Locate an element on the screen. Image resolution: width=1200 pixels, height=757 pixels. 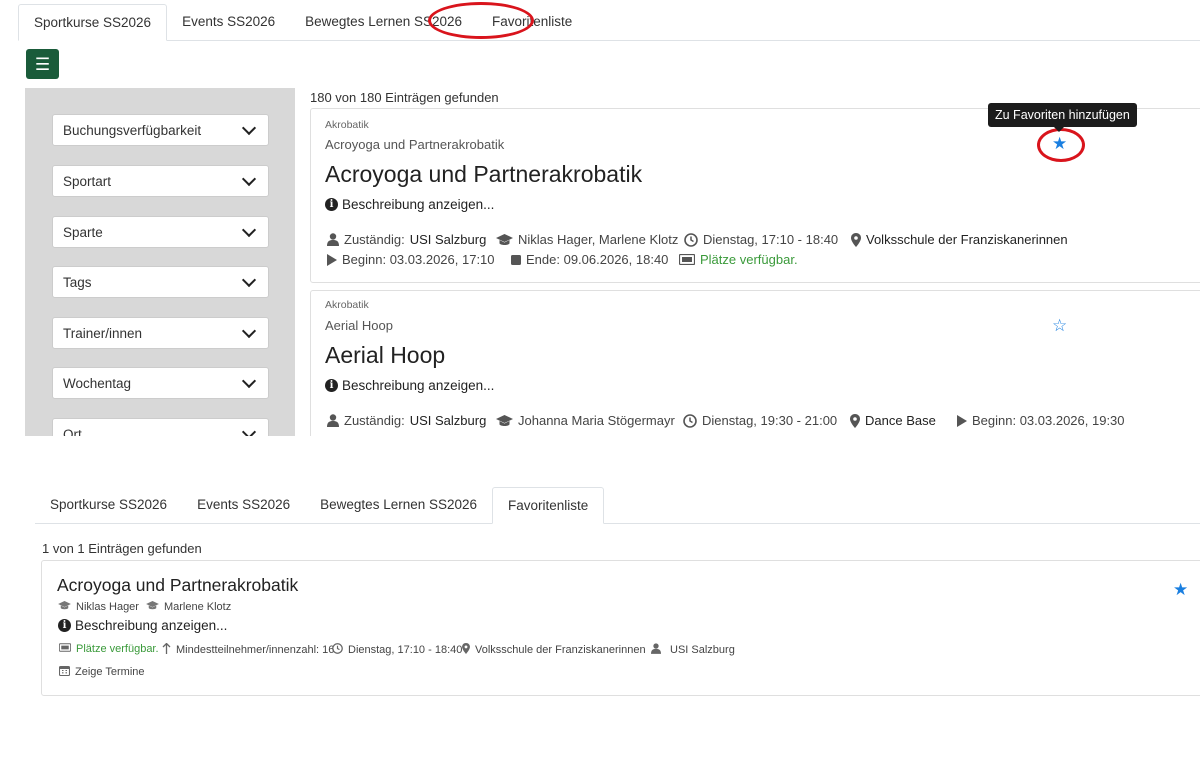
organizer: USI Salzburg is located at coordinates (693, 650).